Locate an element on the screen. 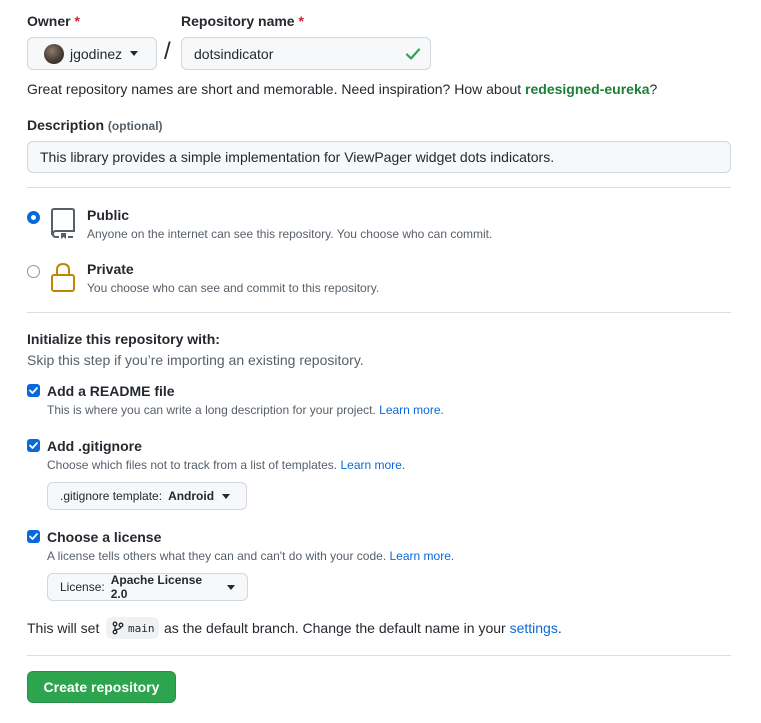 Image resolution: width=761 pixels, height=723 pixels. readme-checkbox is located at coordinates (33, 390).